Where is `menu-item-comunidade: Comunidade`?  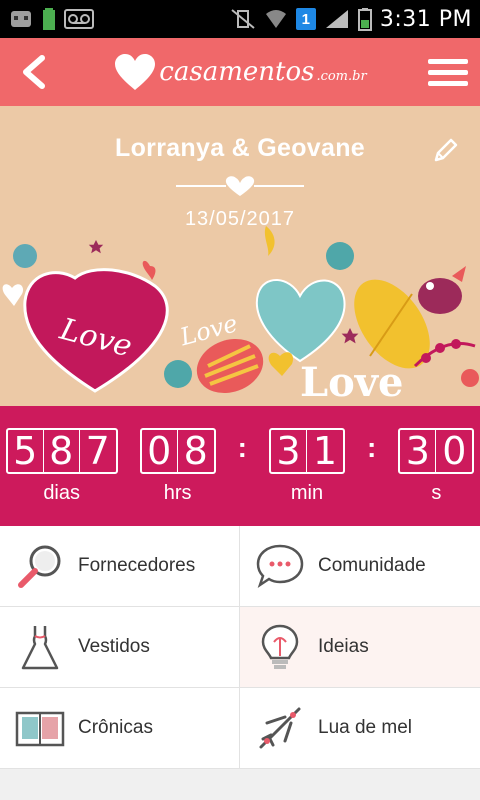 menu-item-comunidade: Comunidade is located at coordinates (360, 566).